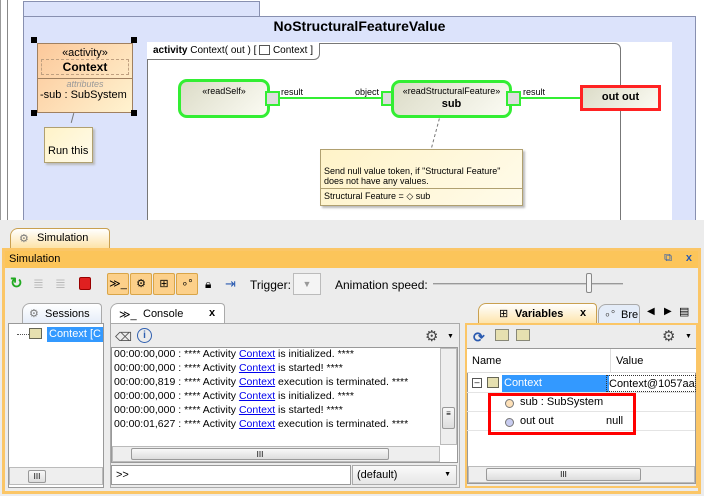 The image size is (704, 496). Describe the element at coordinates (610, 361) in the screenshot. I see `column-divider` at that location.